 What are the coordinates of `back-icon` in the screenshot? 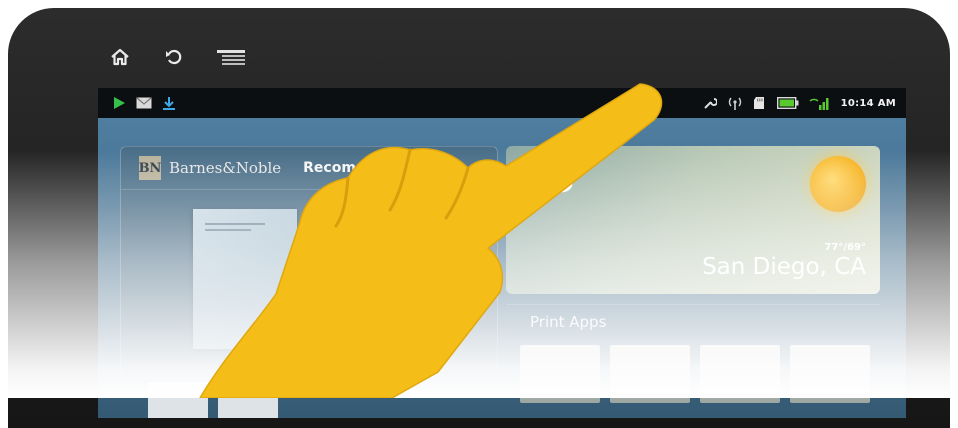 It's located at (174, 57).